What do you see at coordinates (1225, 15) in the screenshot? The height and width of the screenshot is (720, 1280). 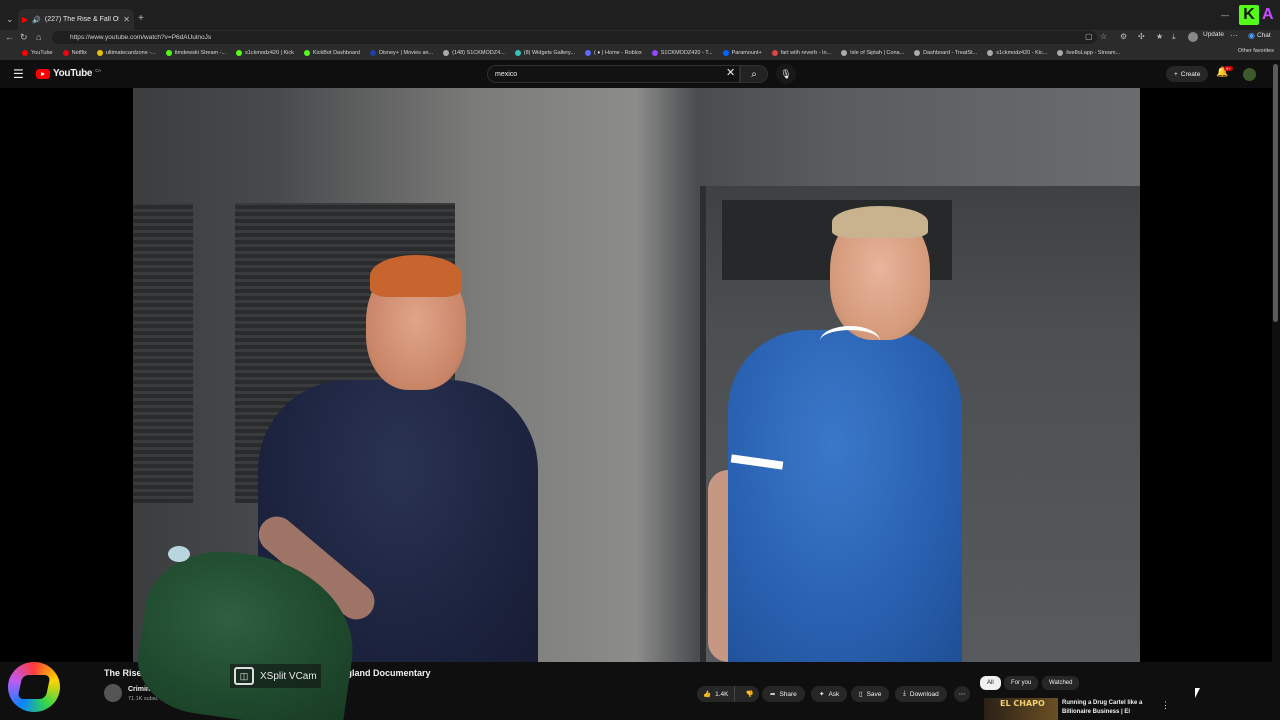 I see `minimize-icon: —` at bounding box center [1225, 15].